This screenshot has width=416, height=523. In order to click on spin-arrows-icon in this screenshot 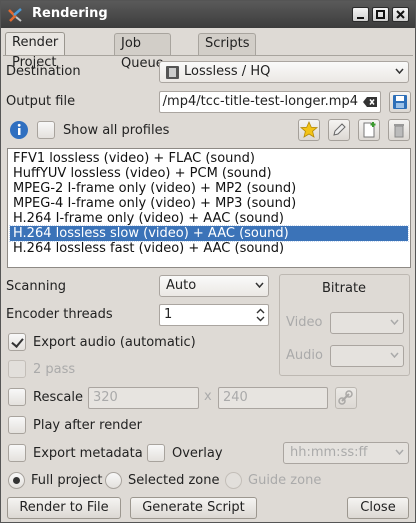, I will do `click(260, 315)`.